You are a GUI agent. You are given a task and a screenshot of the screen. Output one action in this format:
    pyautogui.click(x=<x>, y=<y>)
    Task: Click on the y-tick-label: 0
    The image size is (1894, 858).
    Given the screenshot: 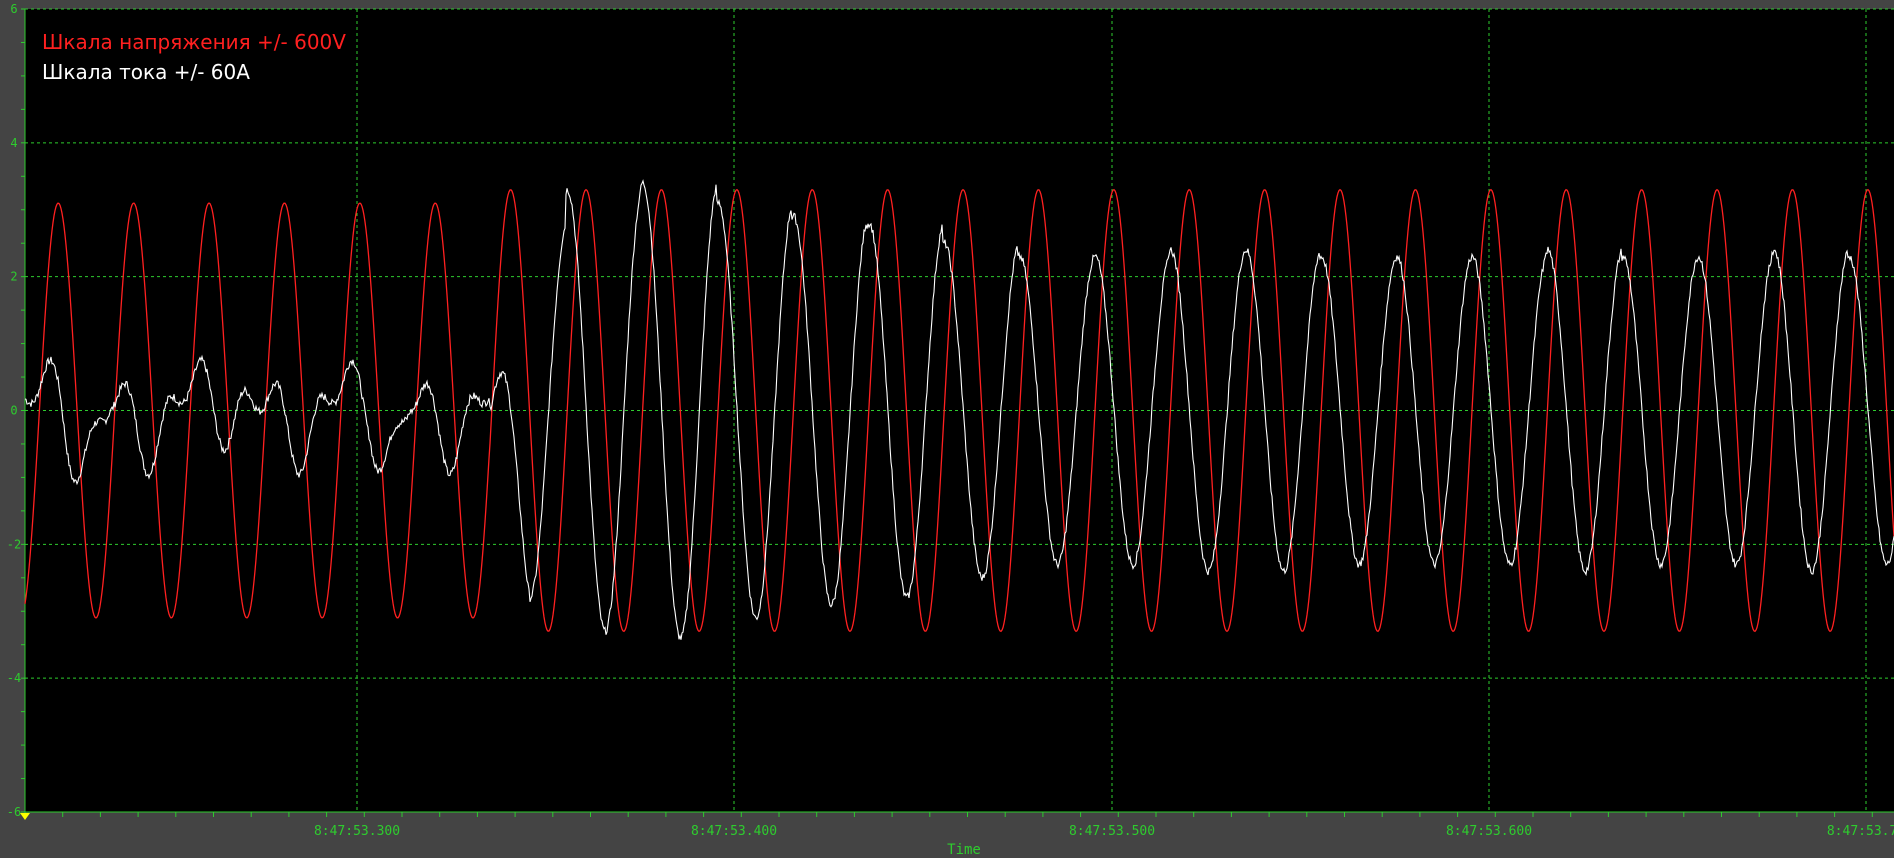 What is the action you would take?
    pyautogui.click(x=13, y=411)
    